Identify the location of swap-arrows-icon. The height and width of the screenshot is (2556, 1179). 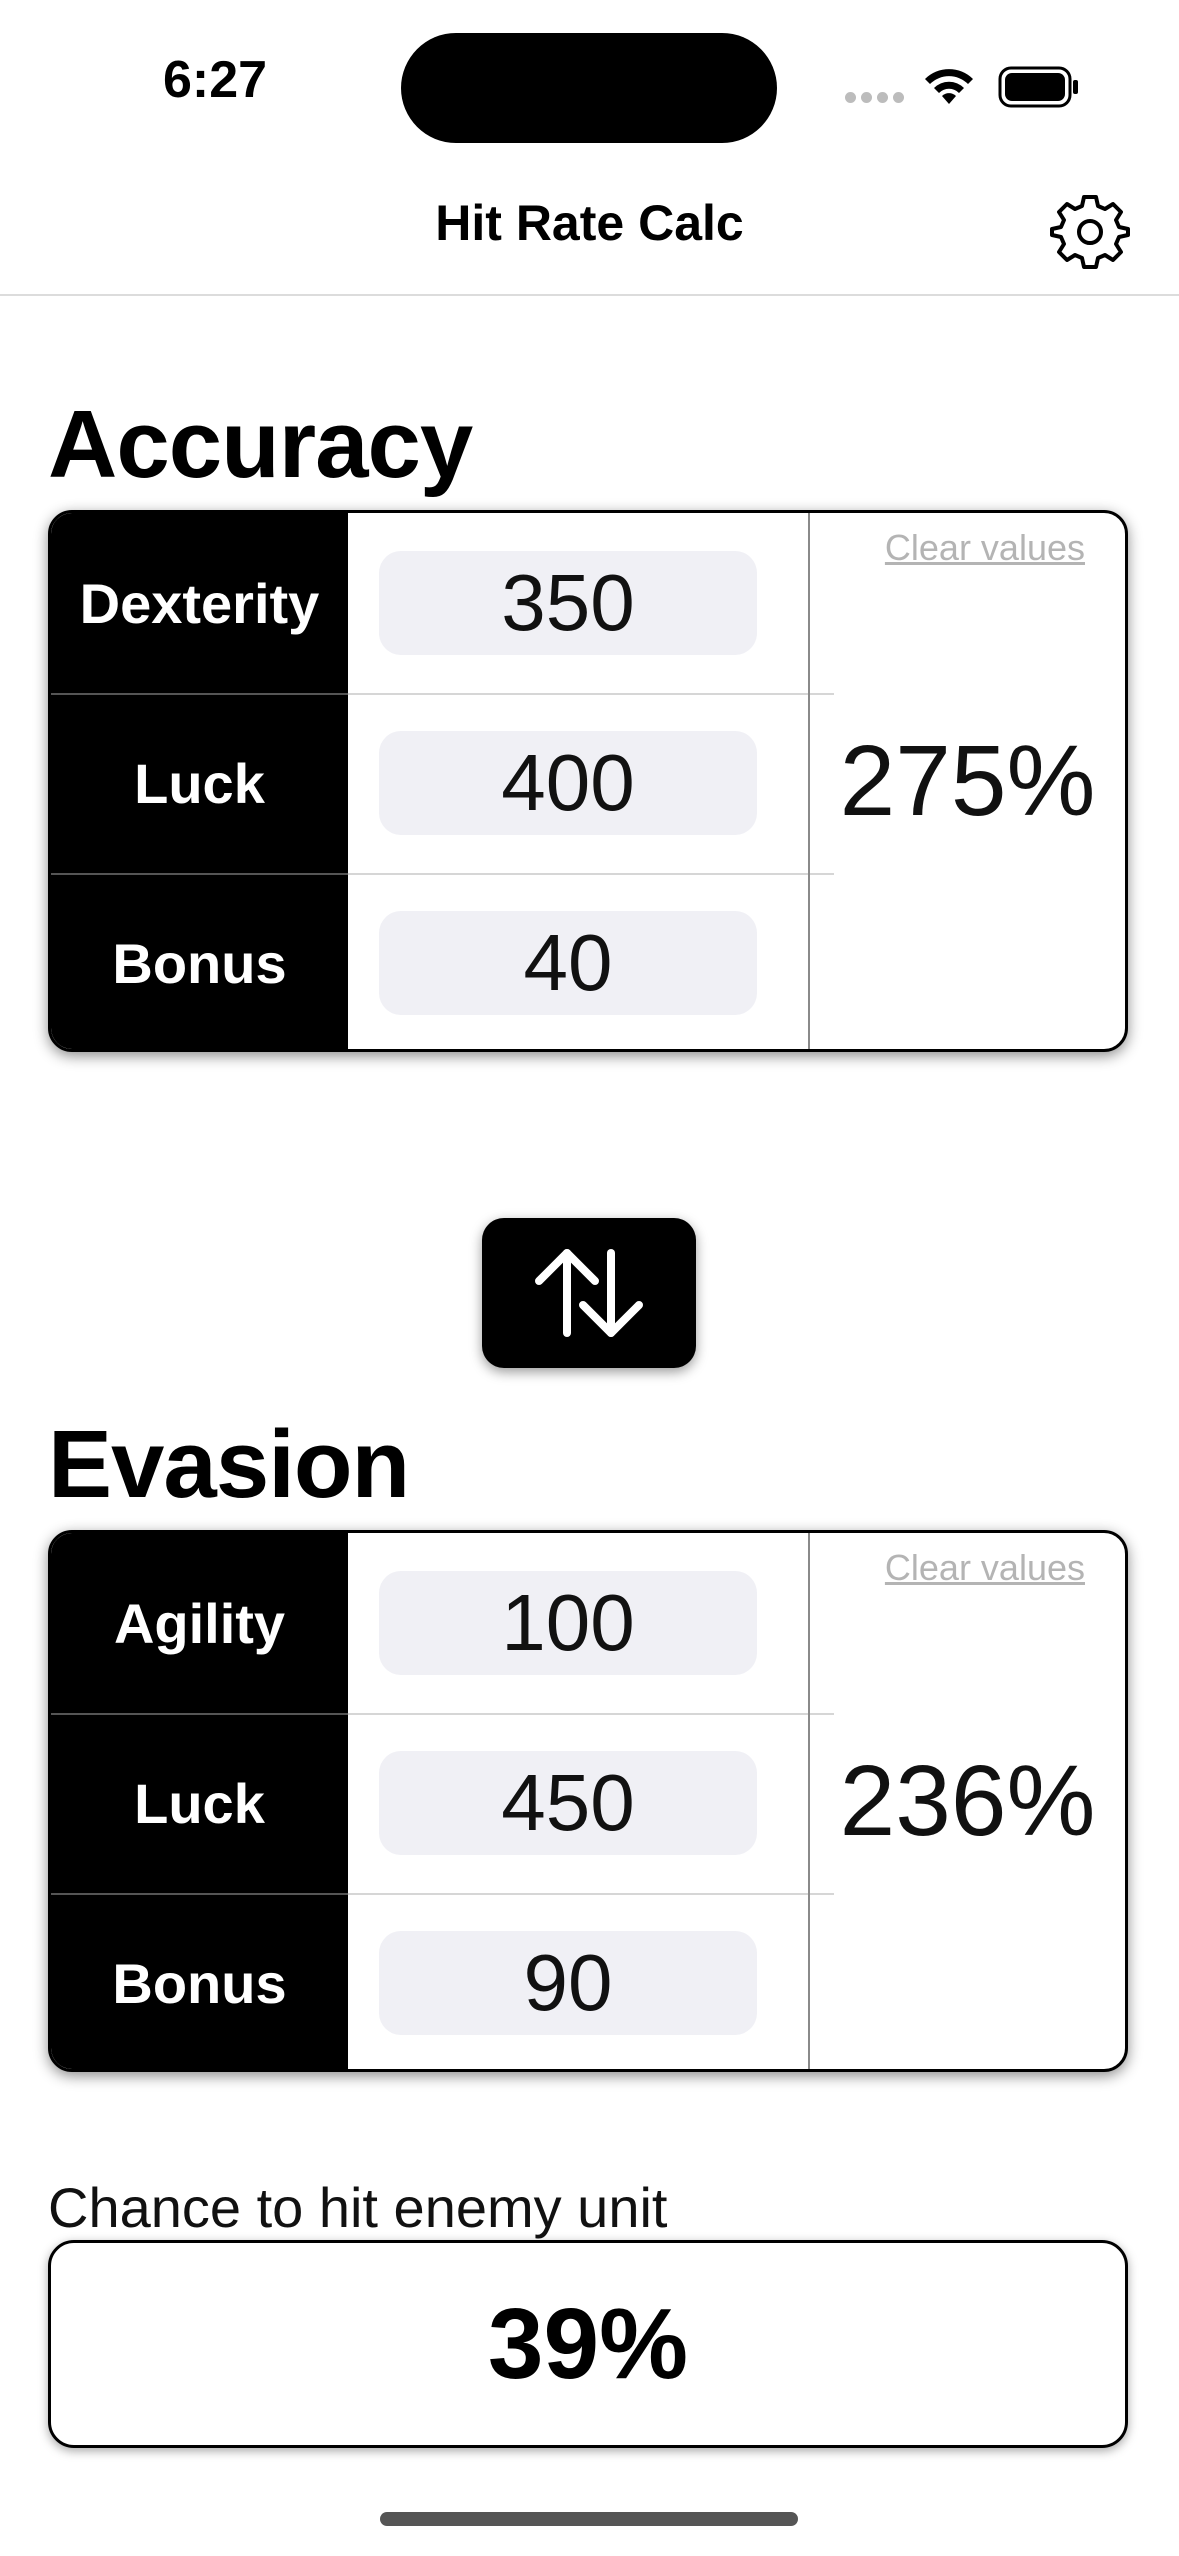
(589, 1293).